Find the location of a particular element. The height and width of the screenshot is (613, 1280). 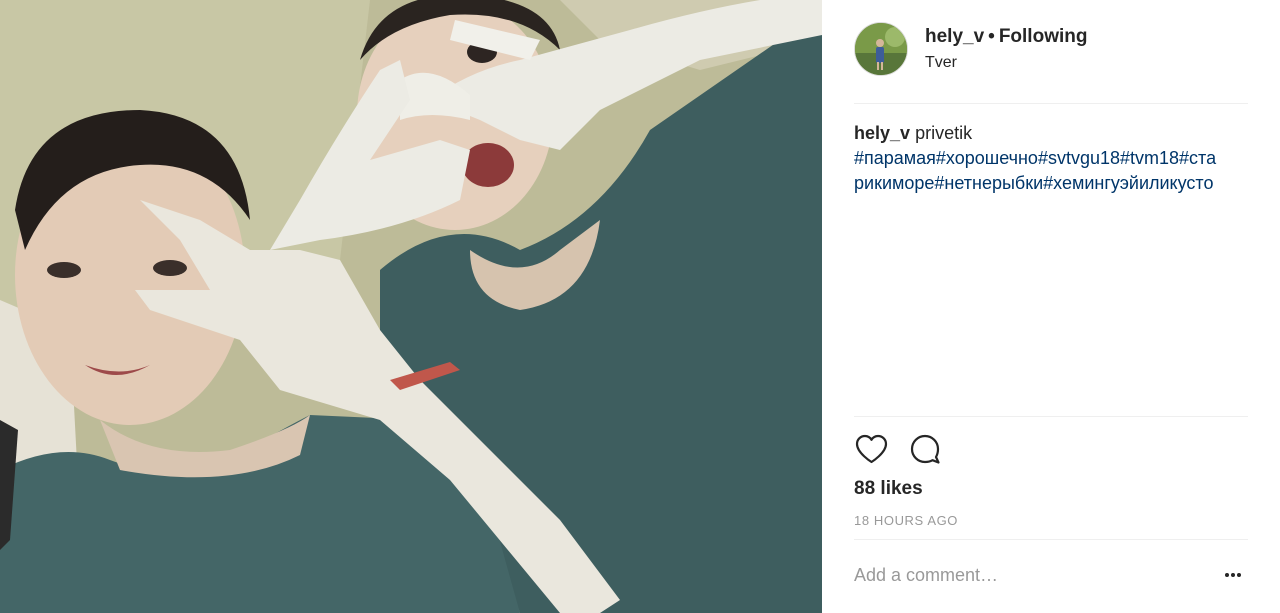

header-title-line: hely_v • Following is located at coordinates (1006, 37).